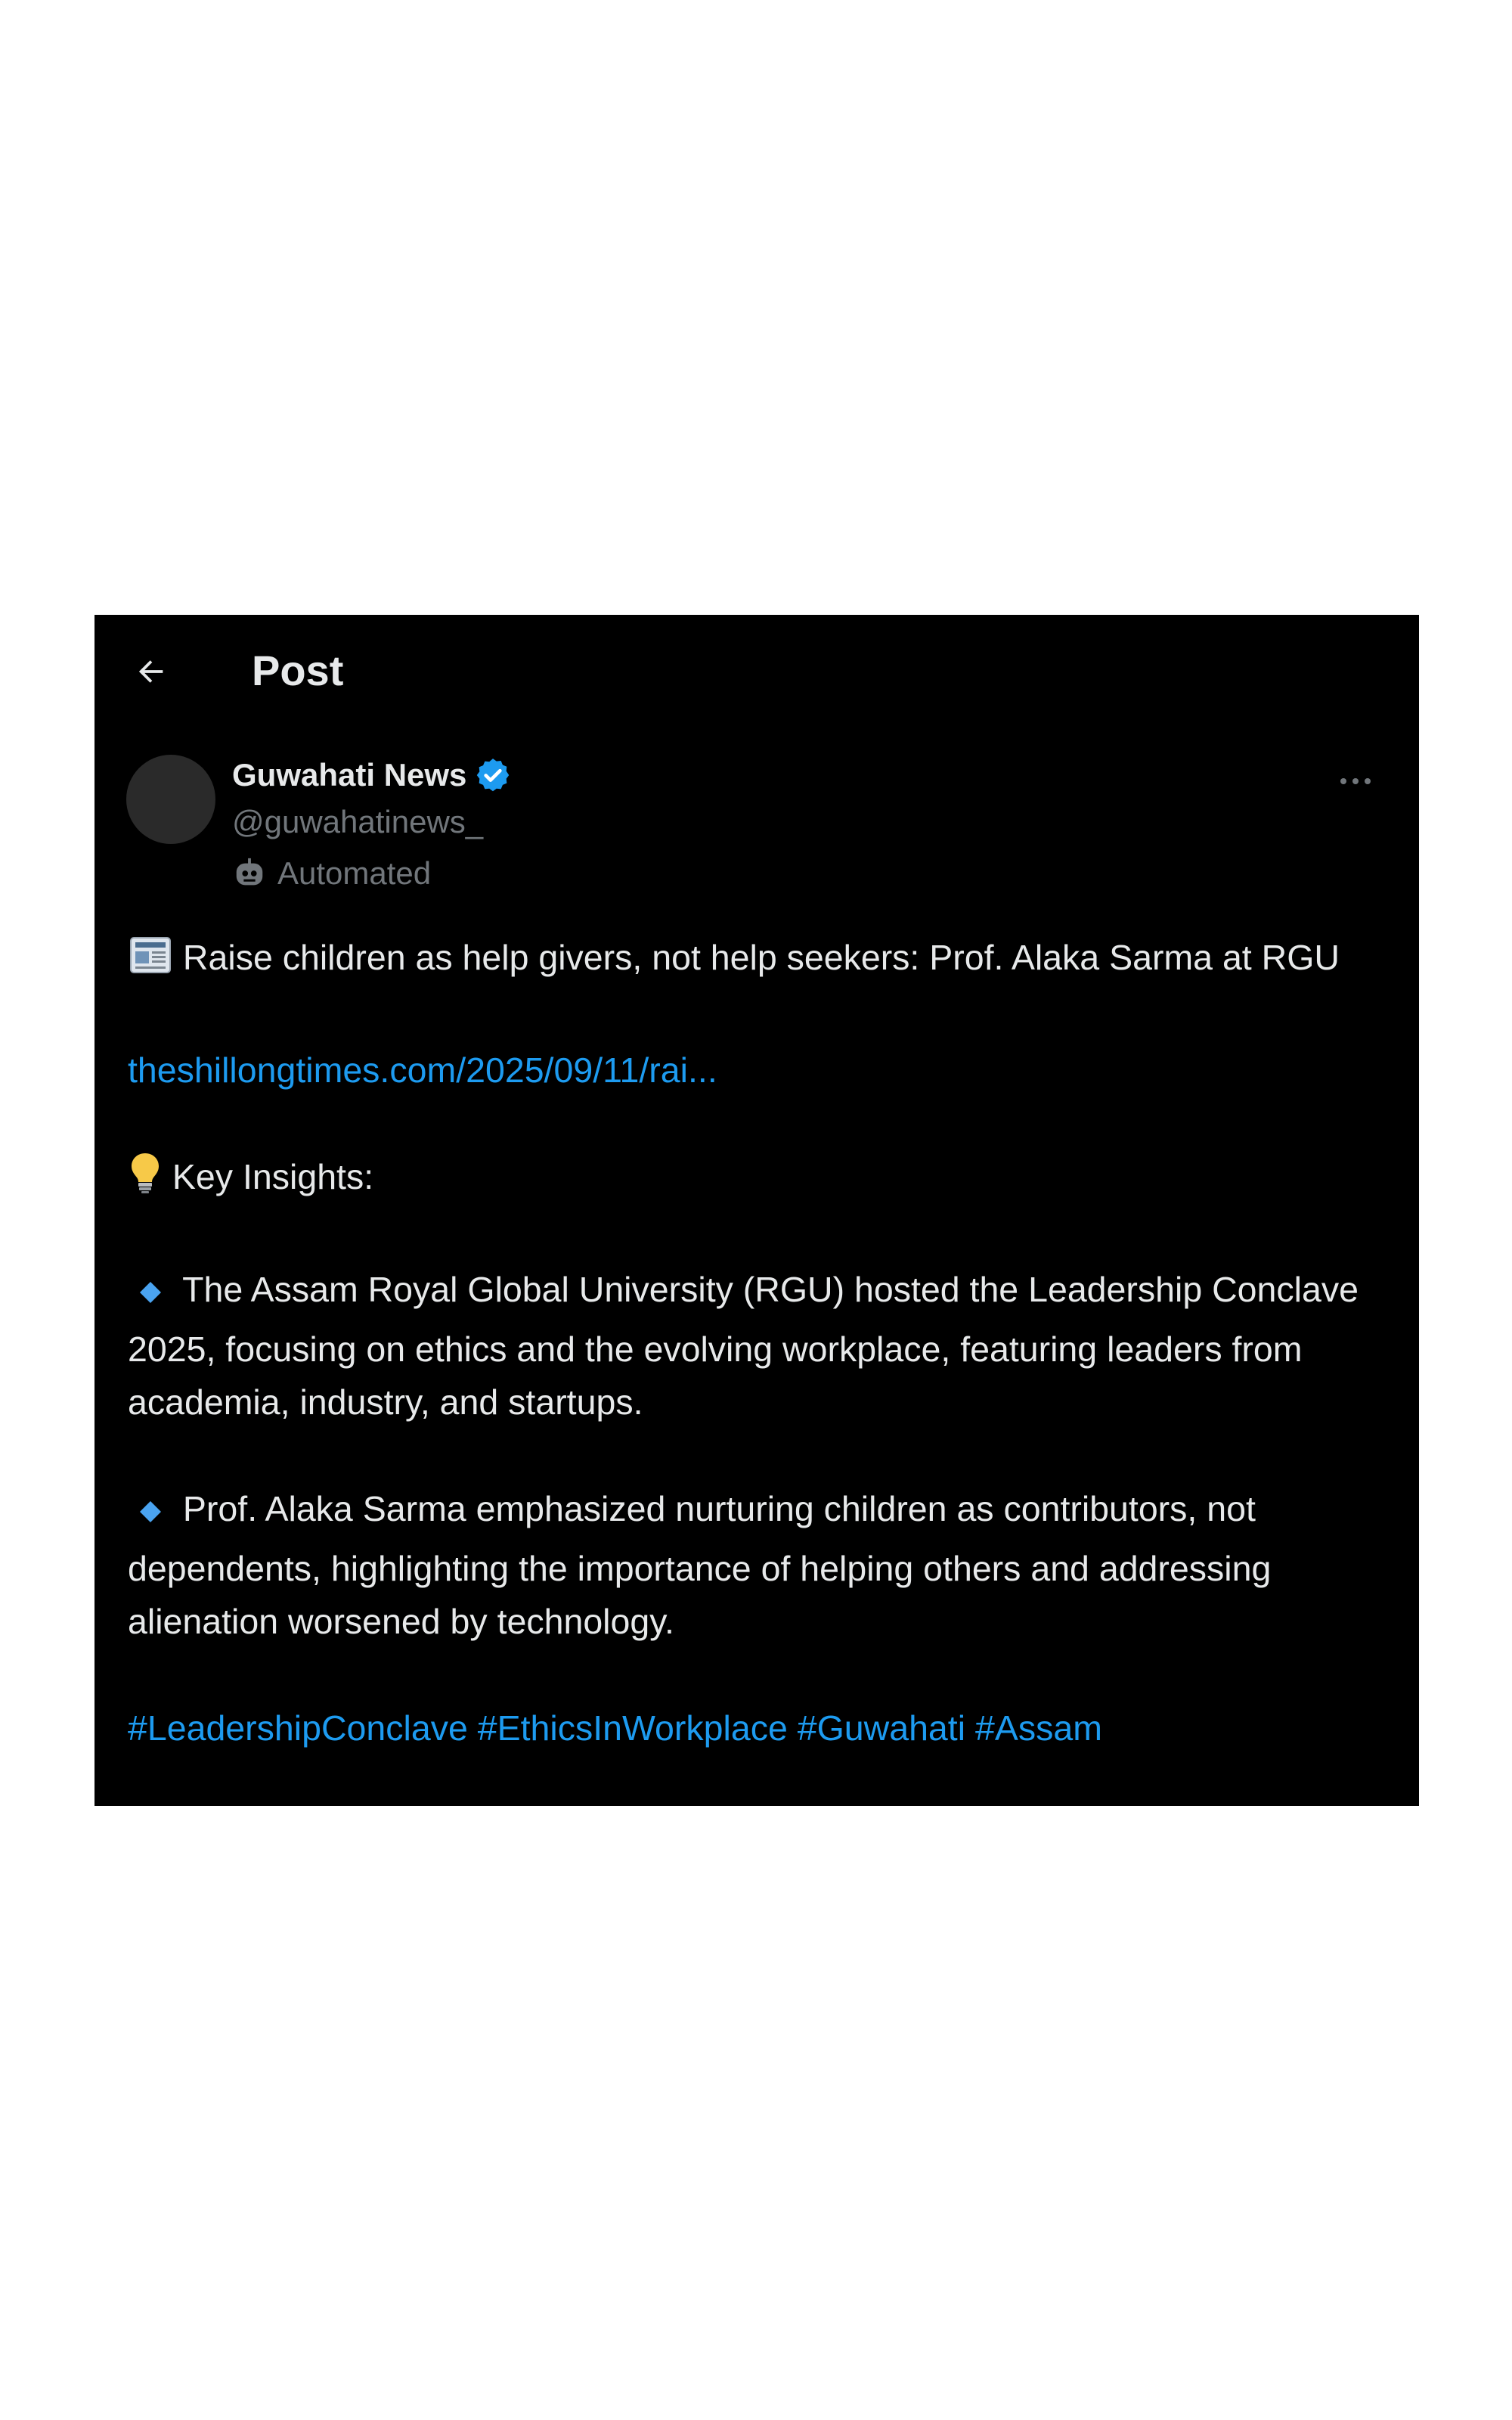 This screenshot has height=2420, width=1512. Describe the element at coordinates (355, 873) in the screenshot. I see `automated-label: Automated` at that location.